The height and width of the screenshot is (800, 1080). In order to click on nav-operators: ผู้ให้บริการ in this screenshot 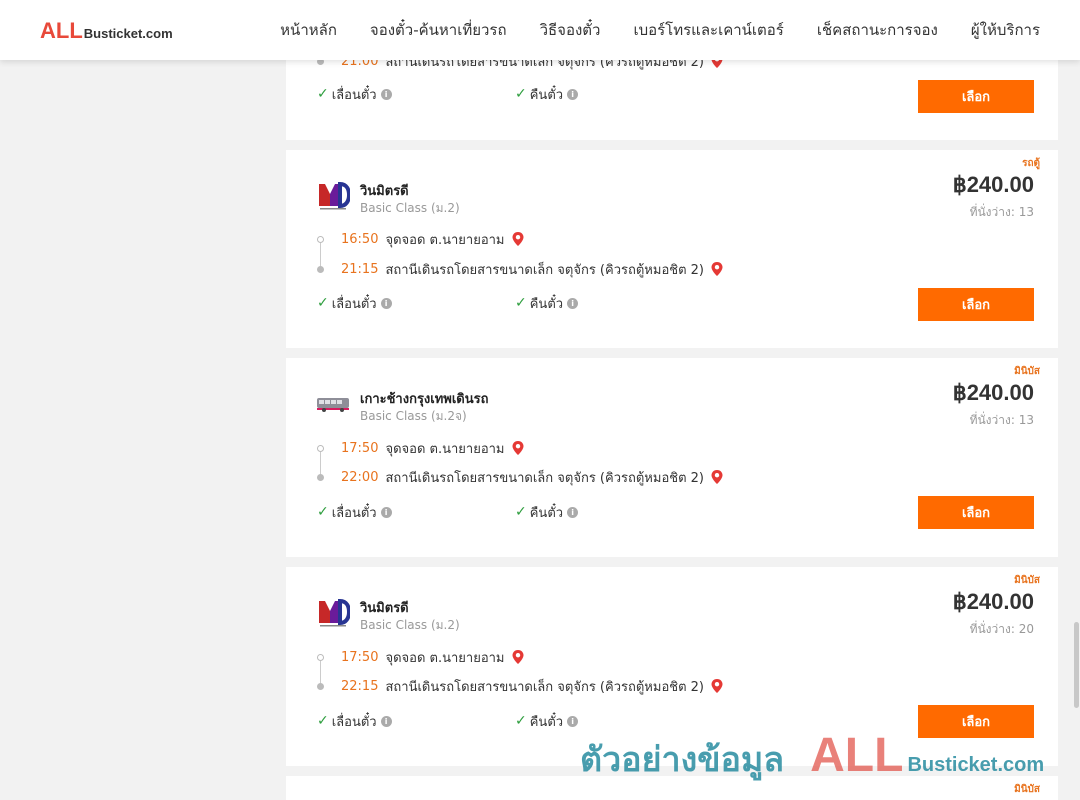, I will do `click(1005, 30)`.